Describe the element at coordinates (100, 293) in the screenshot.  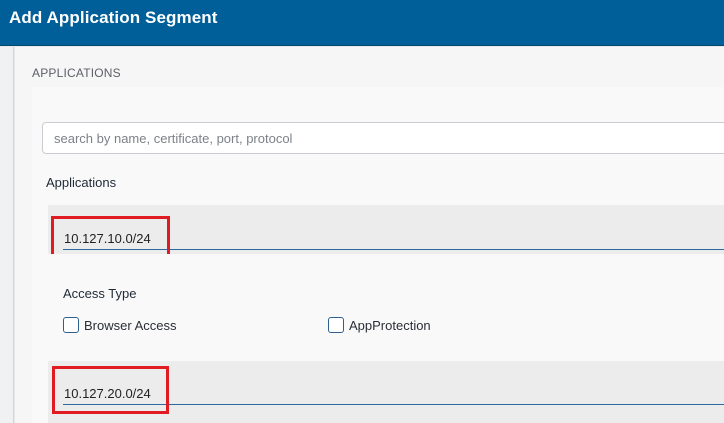
I see `access-type-label: Access Type` at that location.